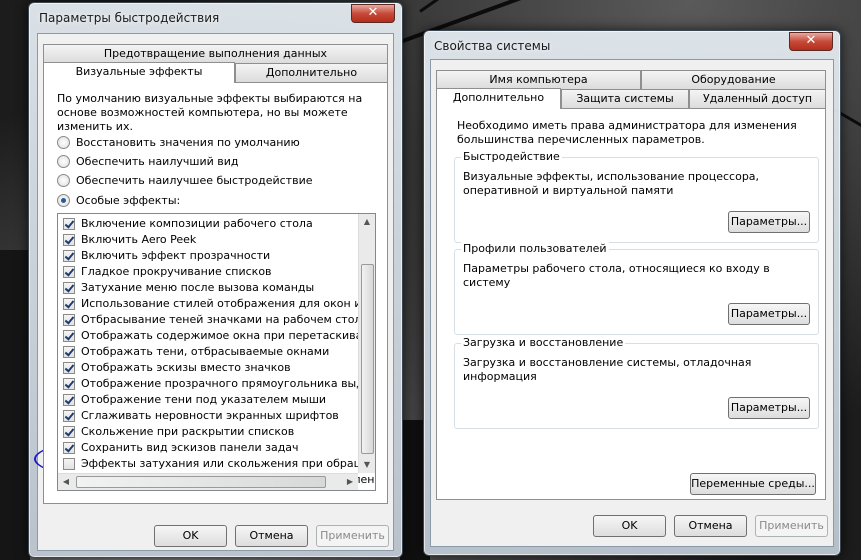 The width and height of the screenshot is (861, 560). Describe the element at coordinates (629, 526) in the screenshot. I see `sys-ok-button: OK` at that location.